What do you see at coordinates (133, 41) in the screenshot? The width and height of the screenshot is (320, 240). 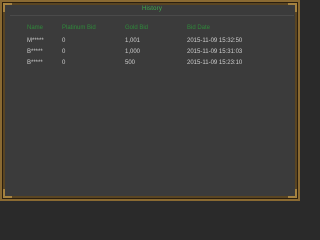 I see `gold-bid-value: 1,001` at bounding box center [133, 41].